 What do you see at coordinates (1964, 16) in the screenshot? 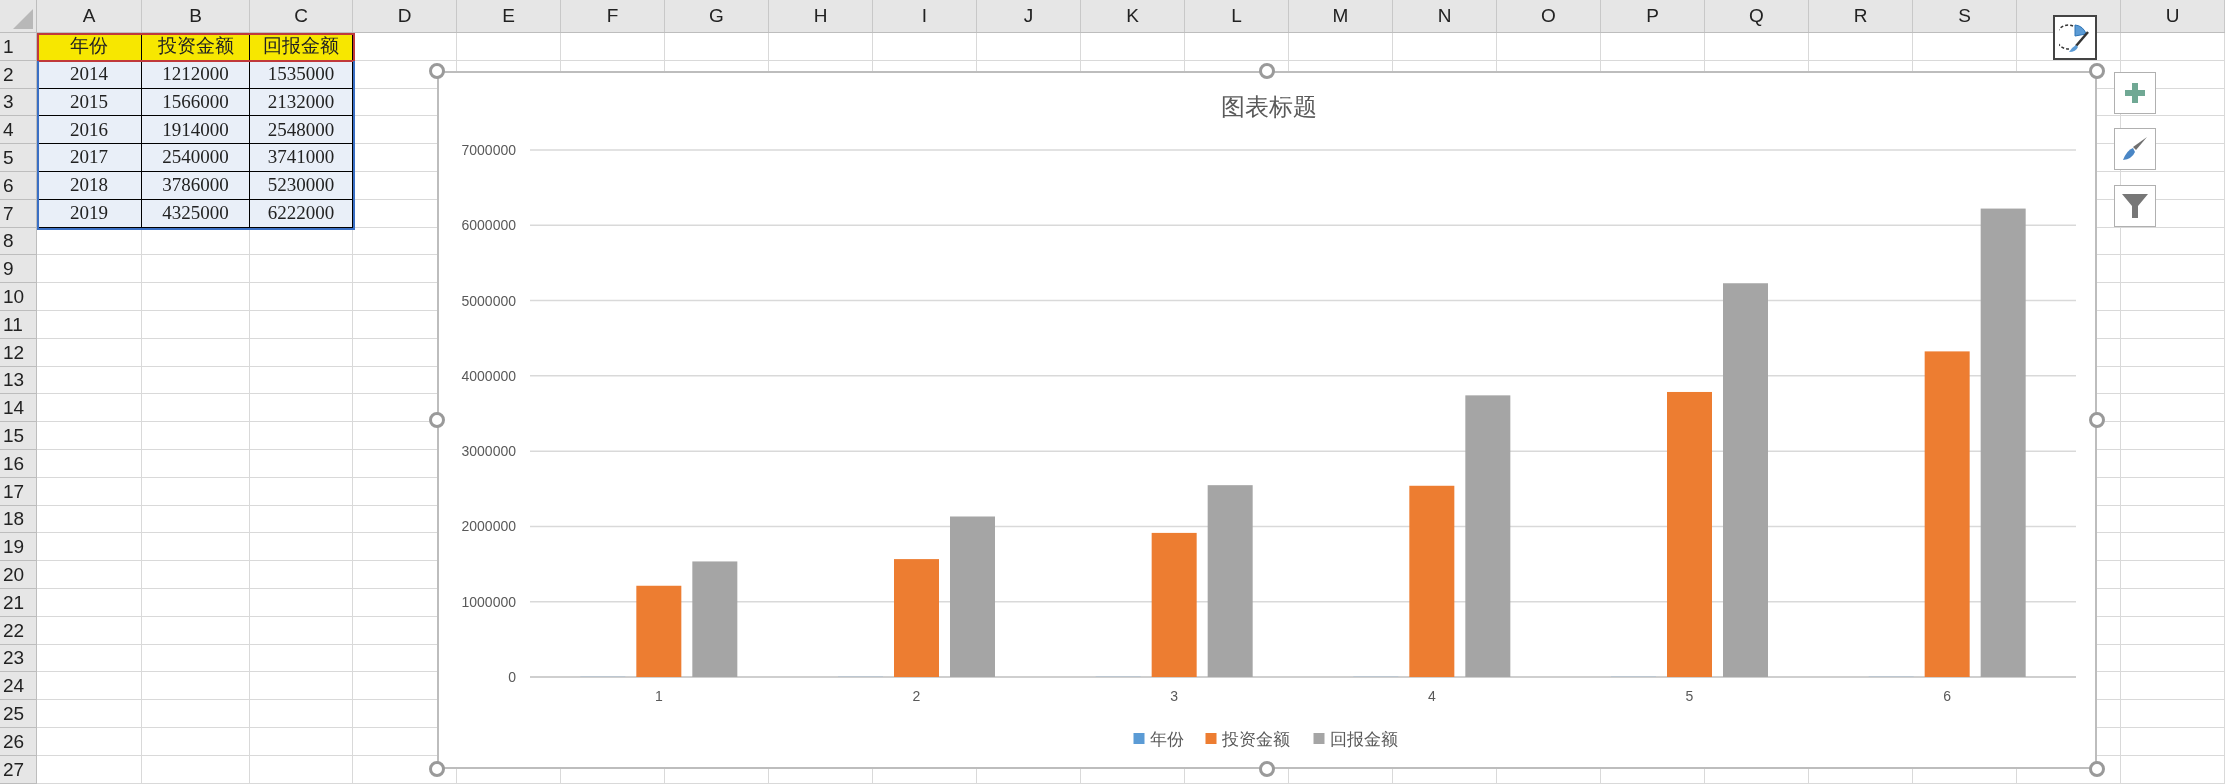
I see `column-header: S` at bounding box center [1964, 16].